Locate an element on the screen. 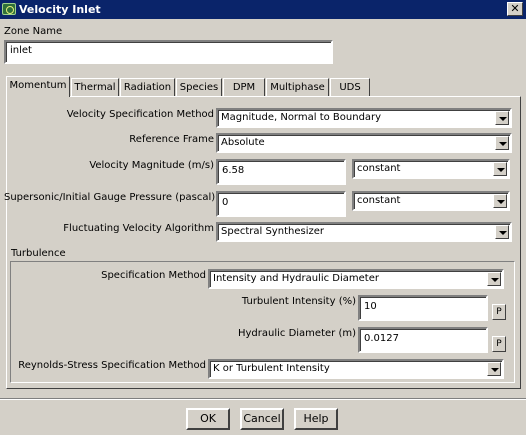 This screenshot has width=526, height=435. close-button: ✕ is located at coordinates (515, 9).